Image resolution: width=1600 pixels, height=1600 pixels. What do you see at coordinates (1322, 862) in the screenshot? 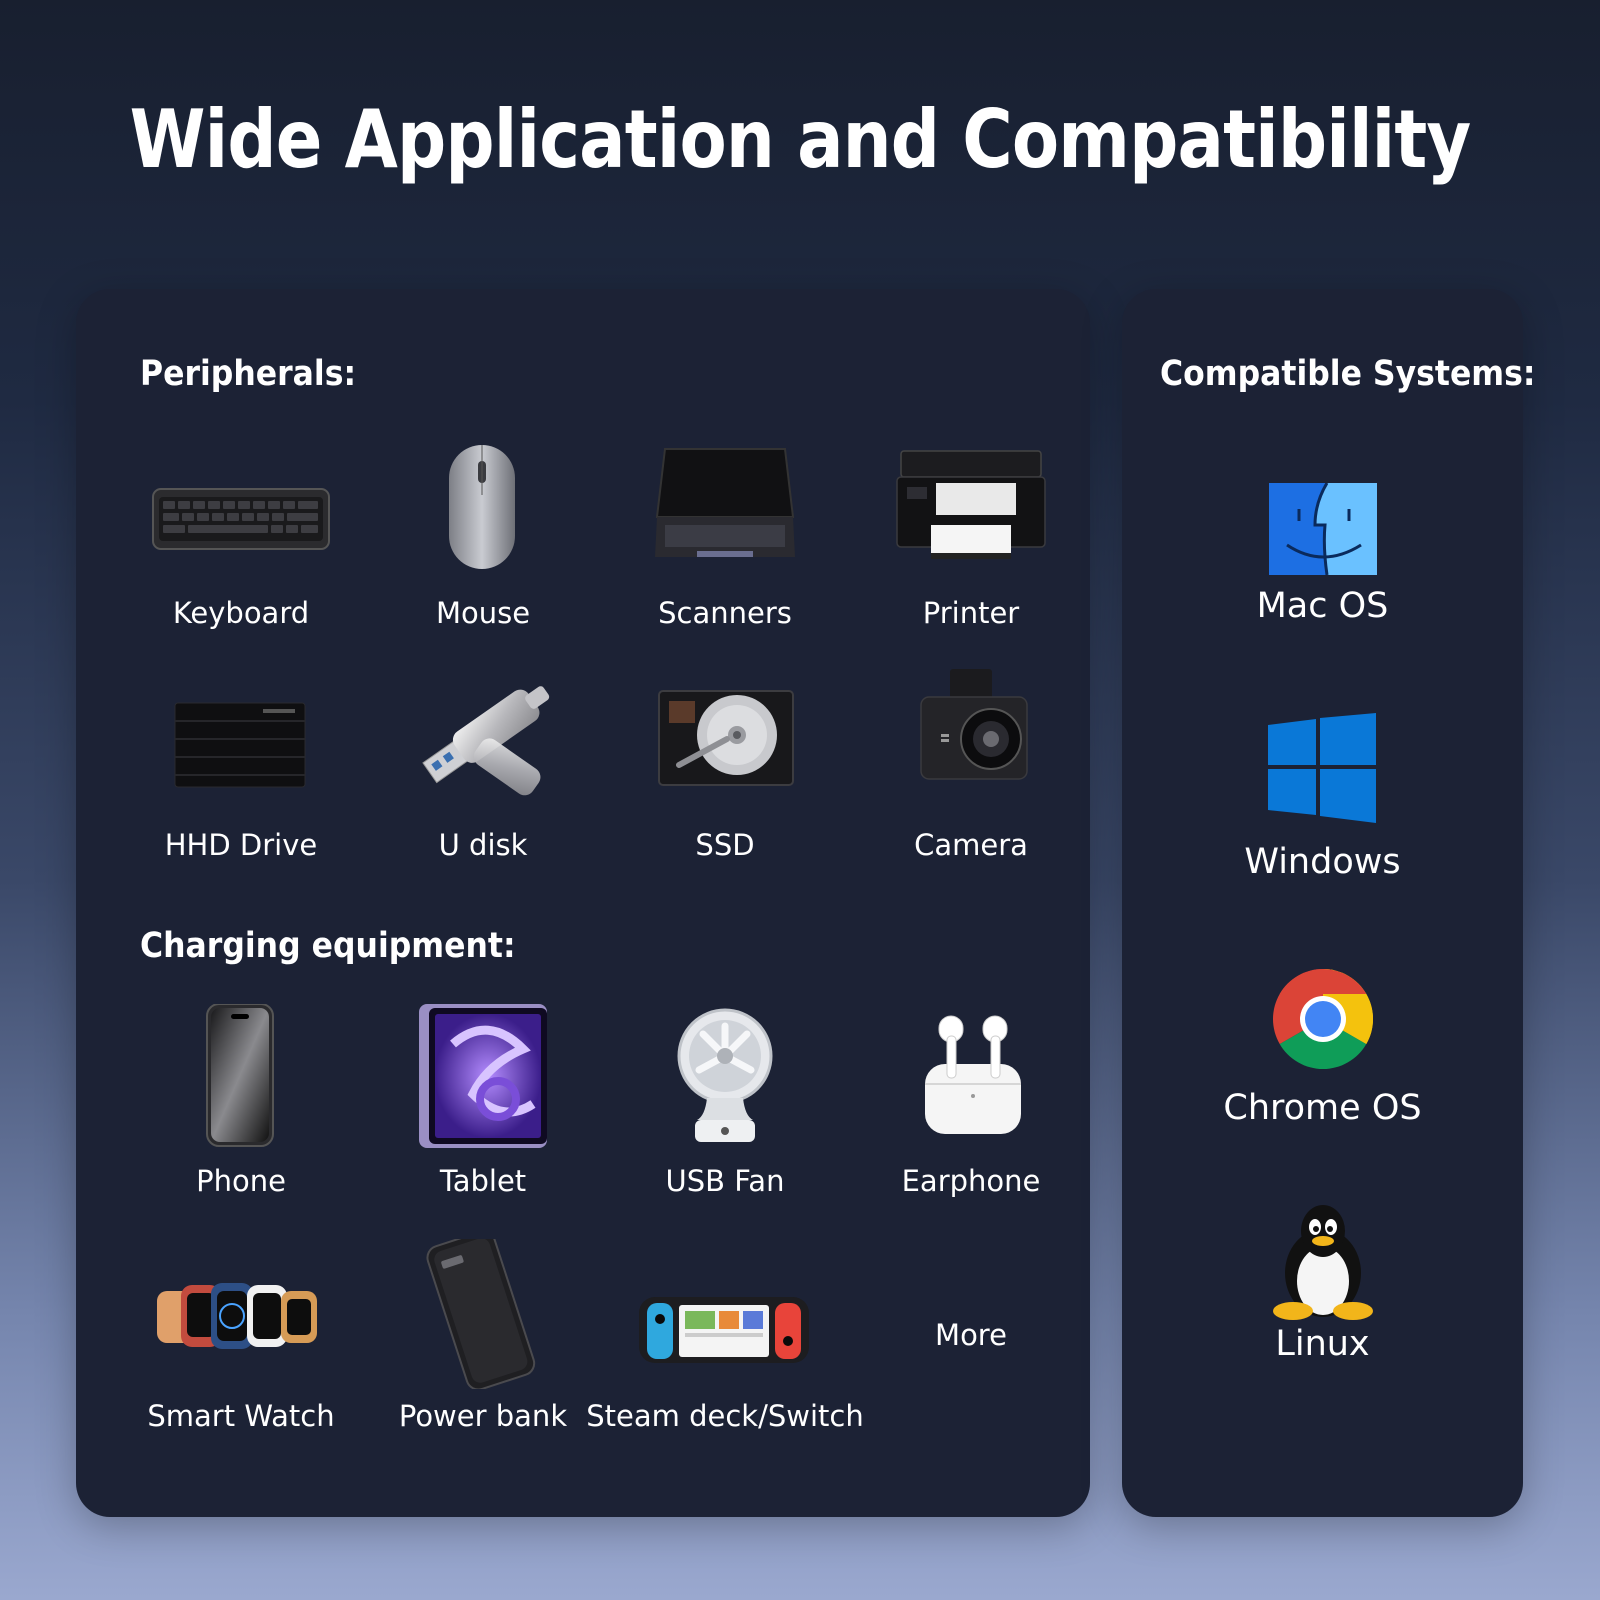
I see `system-label: Windows` at bounding box center [1322, 862].